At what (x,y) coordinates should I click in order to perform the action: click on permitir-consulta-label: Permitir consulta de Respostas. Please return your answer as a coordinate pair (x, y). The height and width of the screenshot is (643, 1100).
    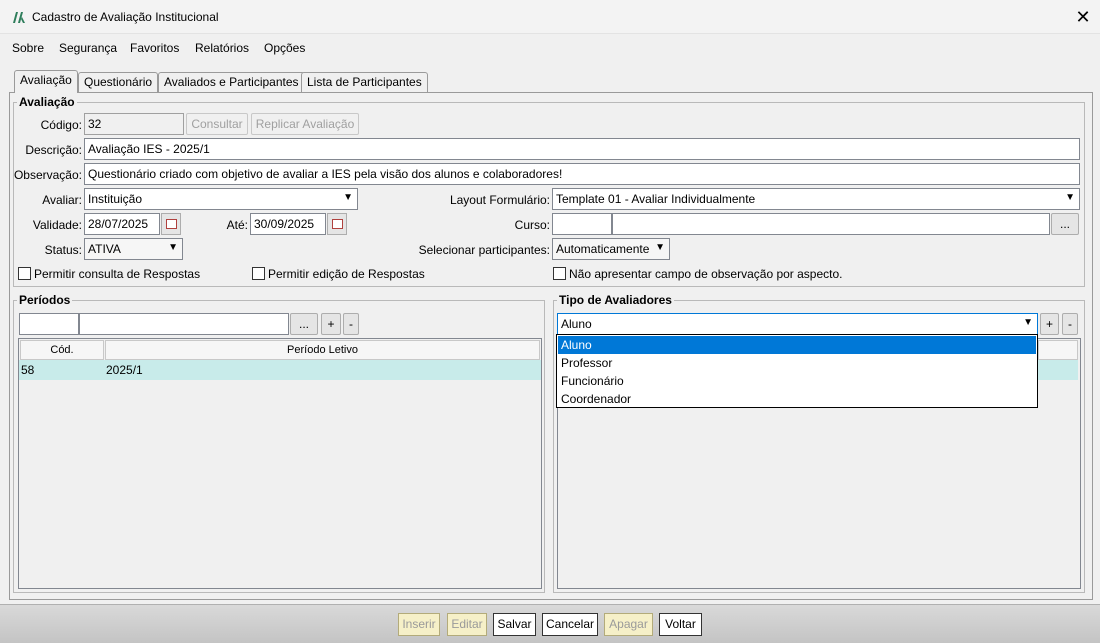
    Looking at the image, I should click on (117, 274).